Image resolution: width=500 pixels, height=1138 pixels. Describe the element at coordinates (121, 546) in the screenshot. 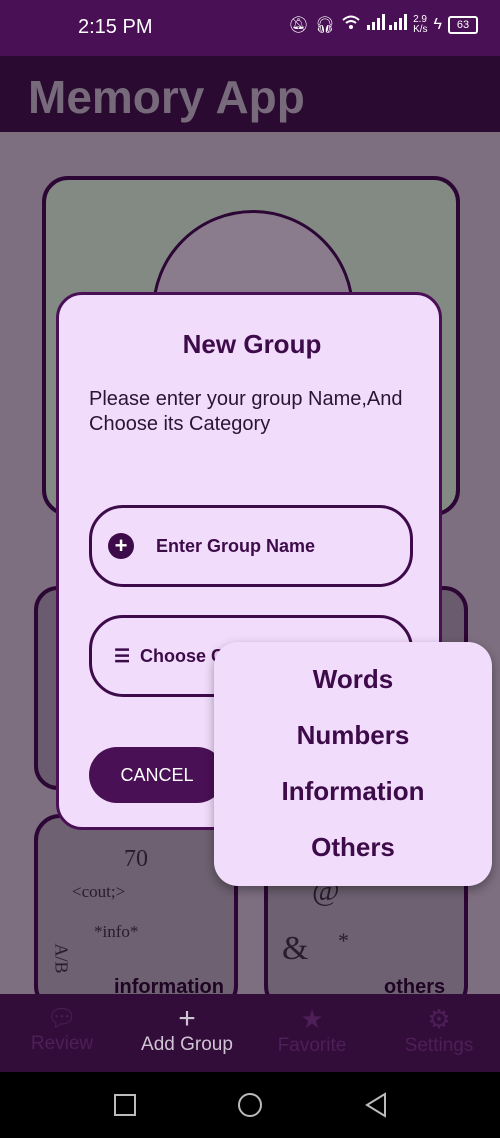

I see `add-circle-icon: +` at that location.